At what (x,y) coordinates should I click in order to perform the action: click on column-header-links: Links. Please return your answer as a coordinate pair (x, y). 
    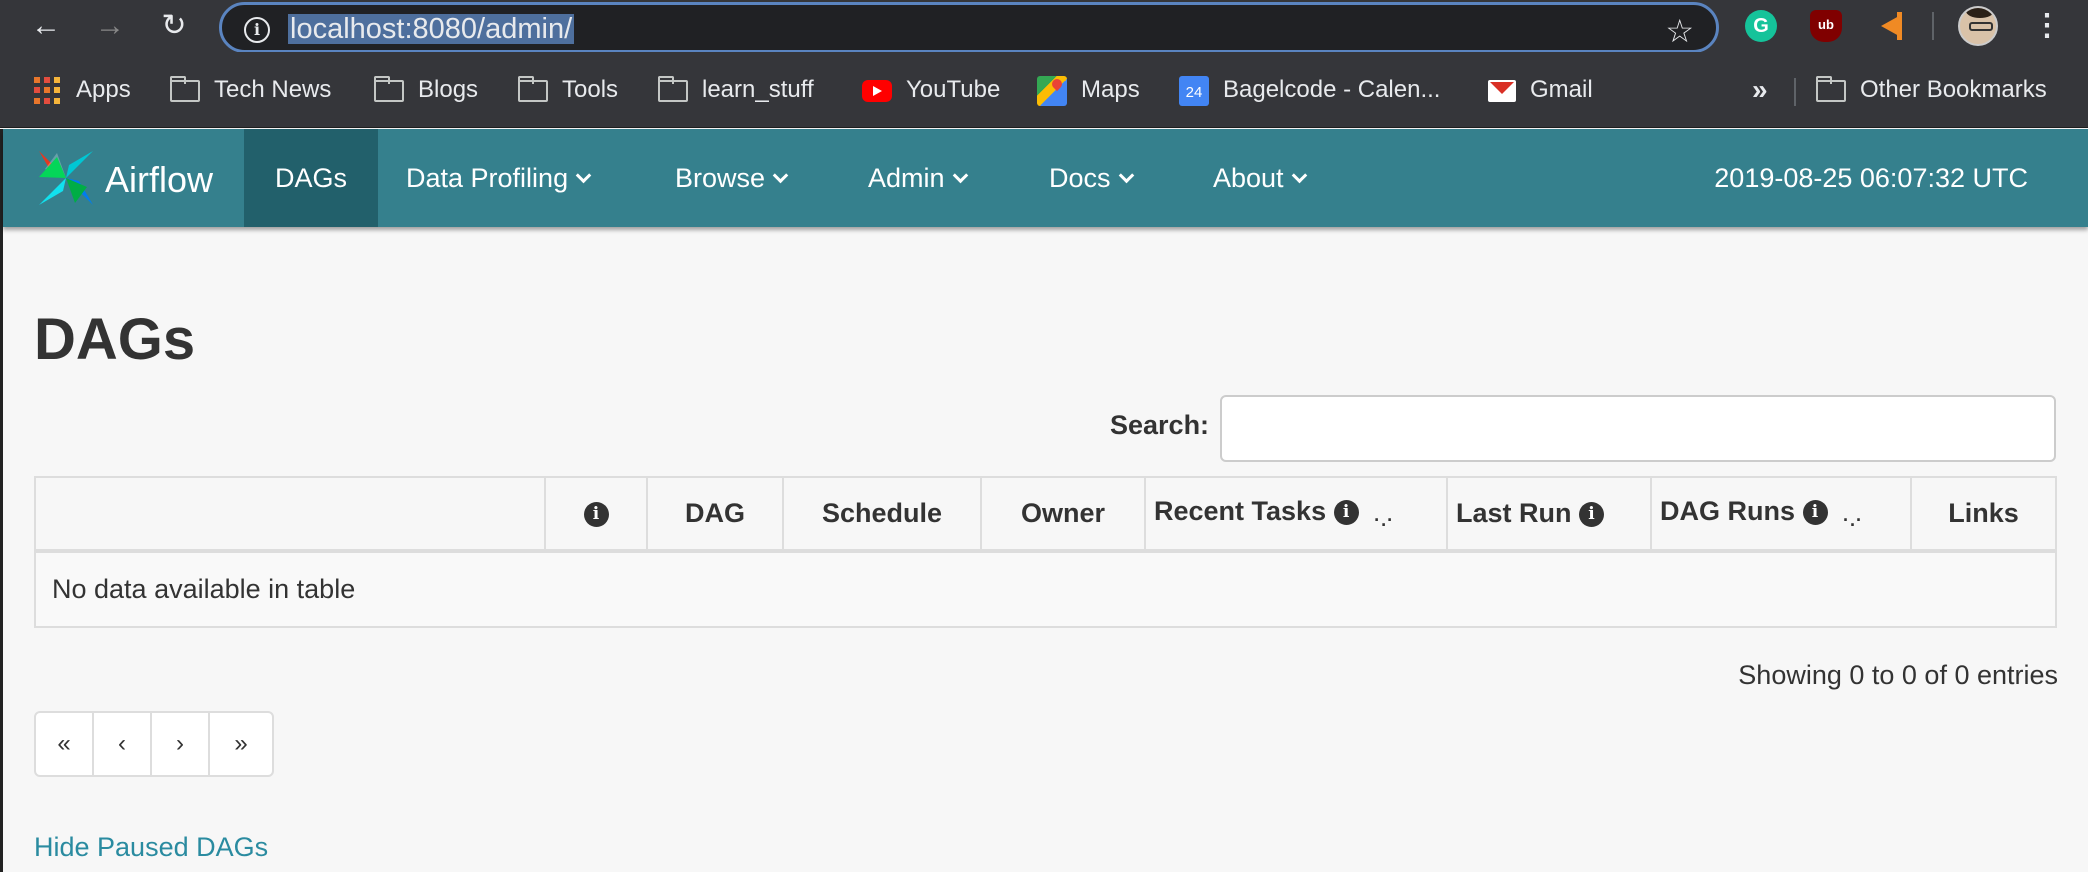
    Looking at the image, I should click on (1983, 514).